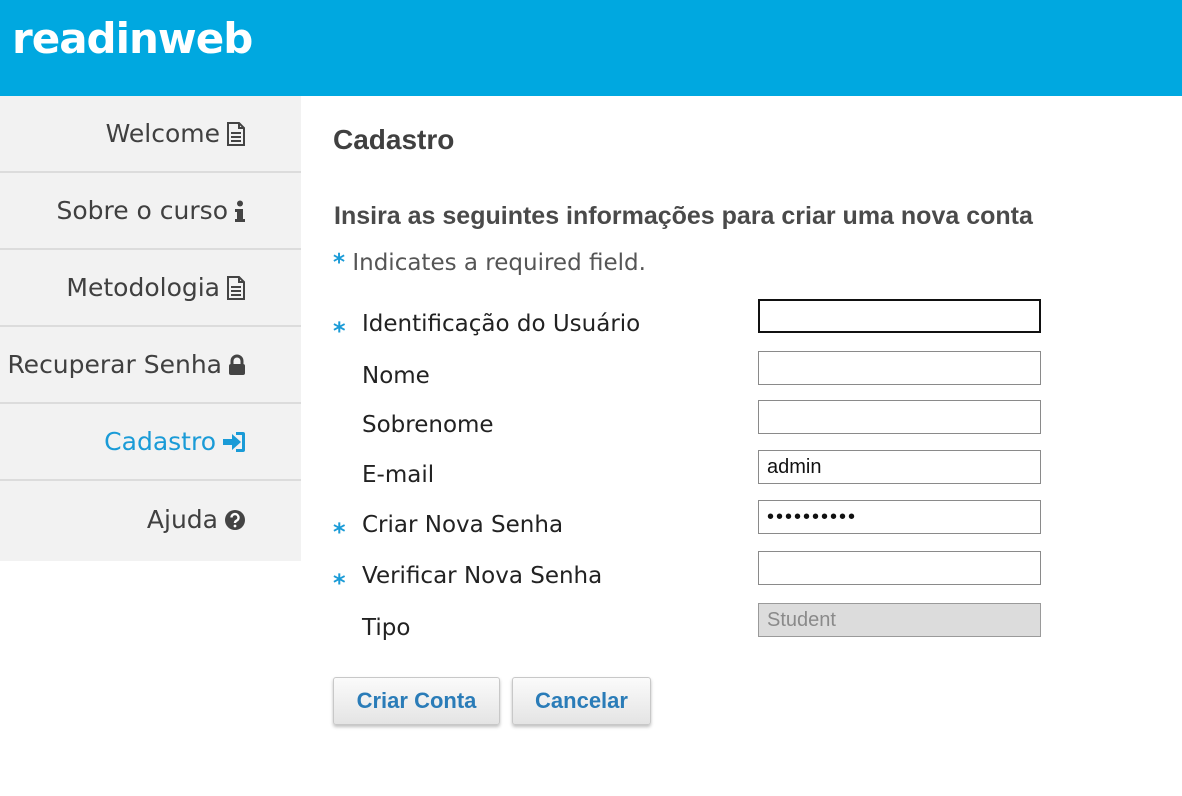 This screenshot has width=1182, height=796. What do you see at coordinates (114, 364) in the screenshot?
I see `sidebar-item-label: Recuperar Senha` at bounding box center [114, 364].